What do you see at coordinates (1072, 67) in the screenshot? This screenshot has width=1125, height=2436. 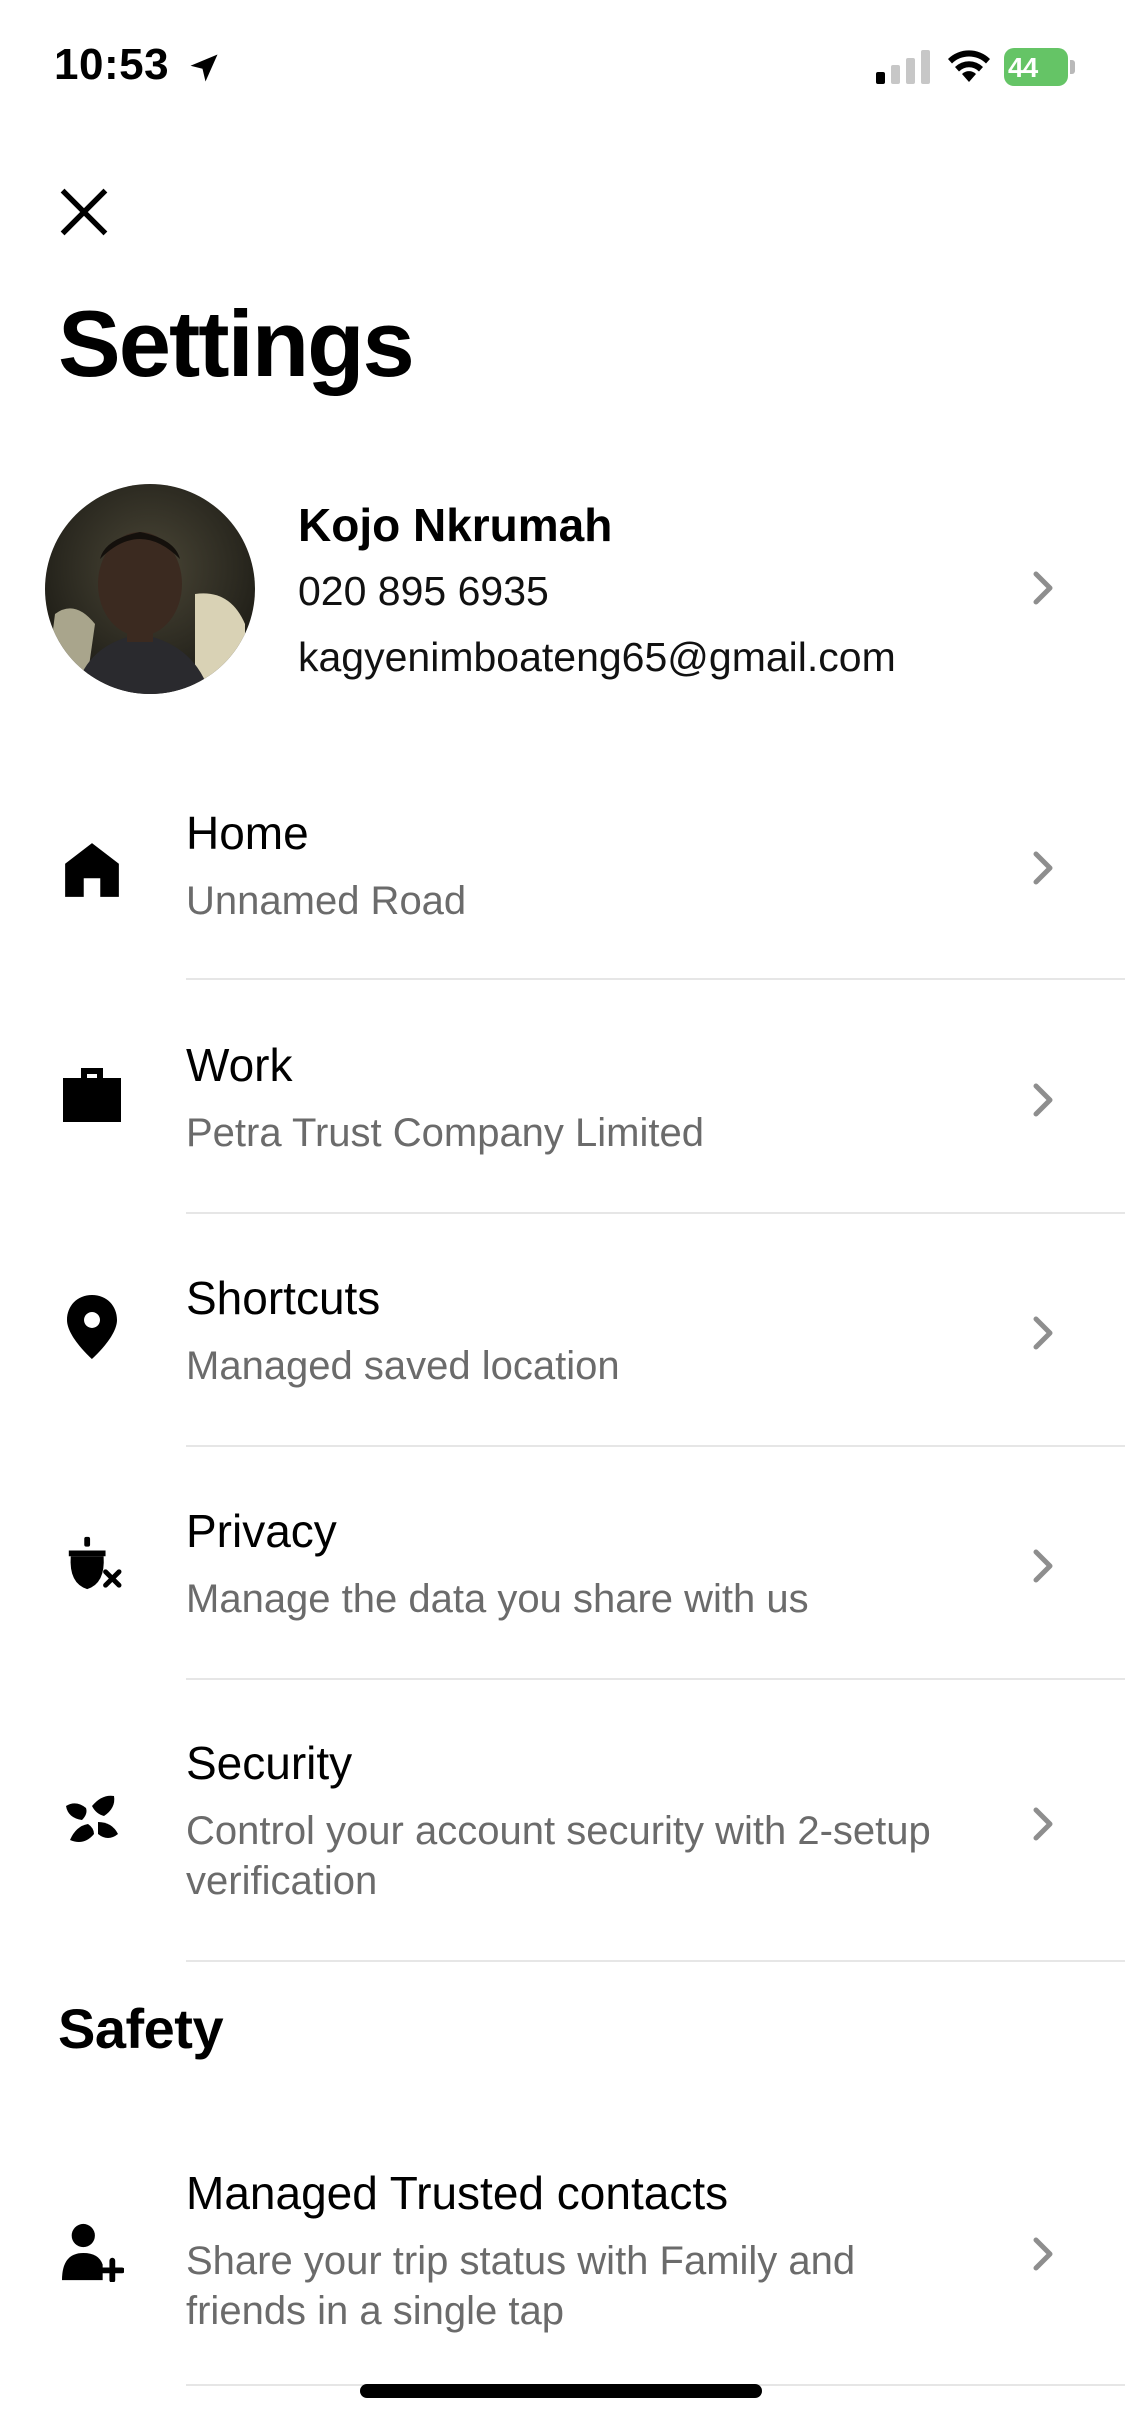 I see `battery-cap` at bounding box center [1072, 67].